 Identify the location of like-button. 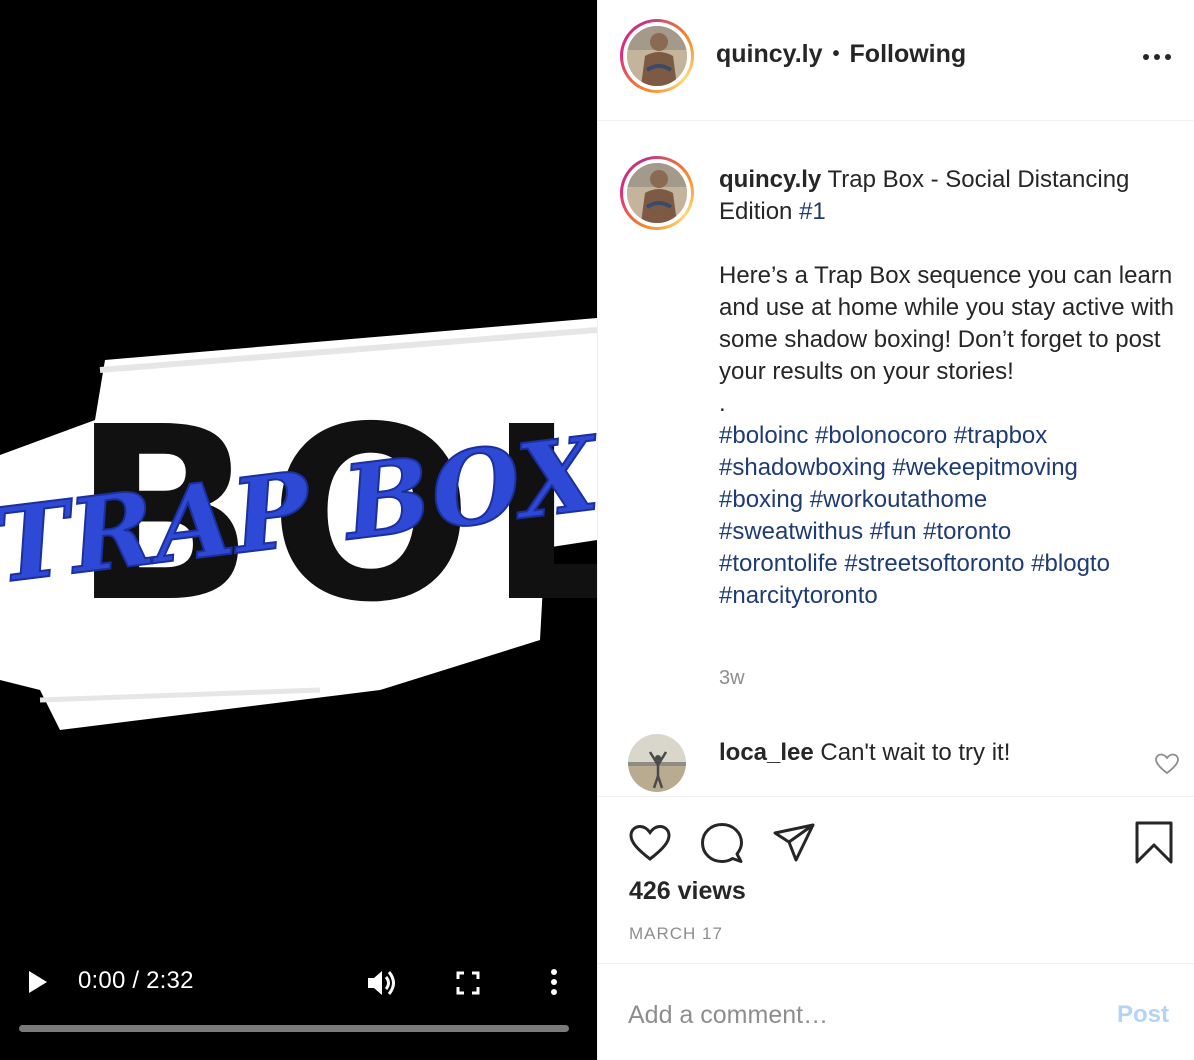
(650, 843).